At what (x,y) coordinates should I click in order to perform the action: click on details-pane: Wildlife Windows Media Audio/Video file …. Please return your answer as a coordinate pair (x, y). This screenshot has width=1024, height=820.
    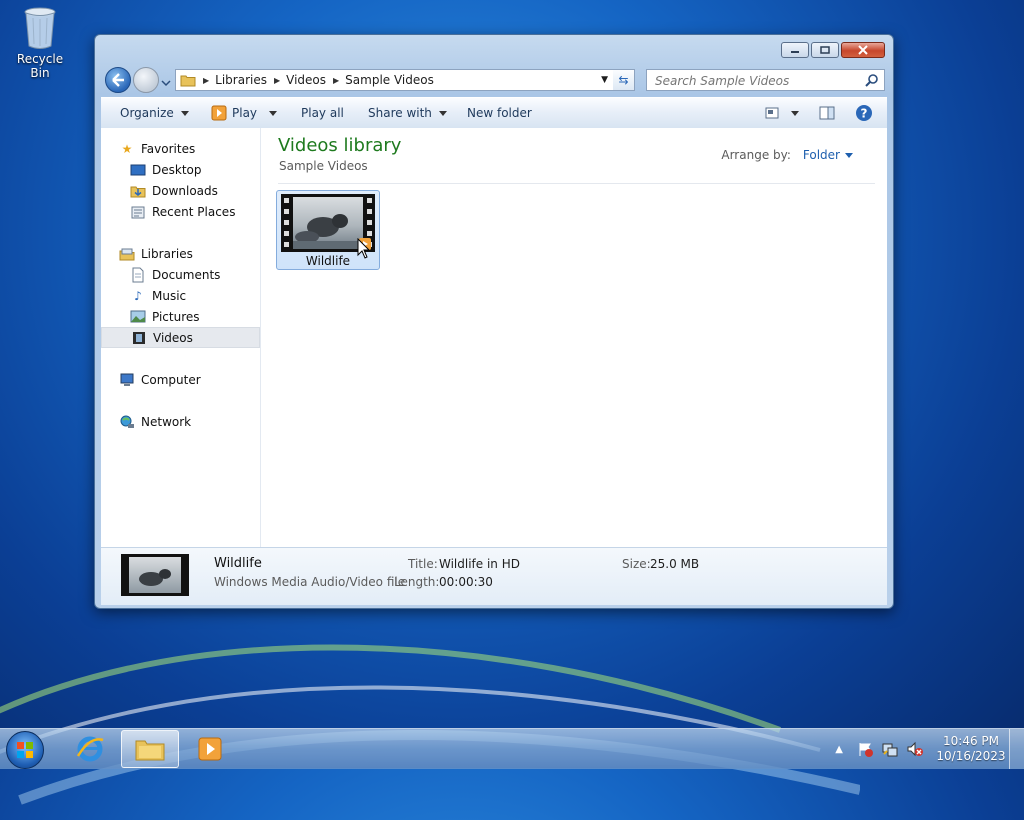
    Looking at the image, I should click on (494, 576).